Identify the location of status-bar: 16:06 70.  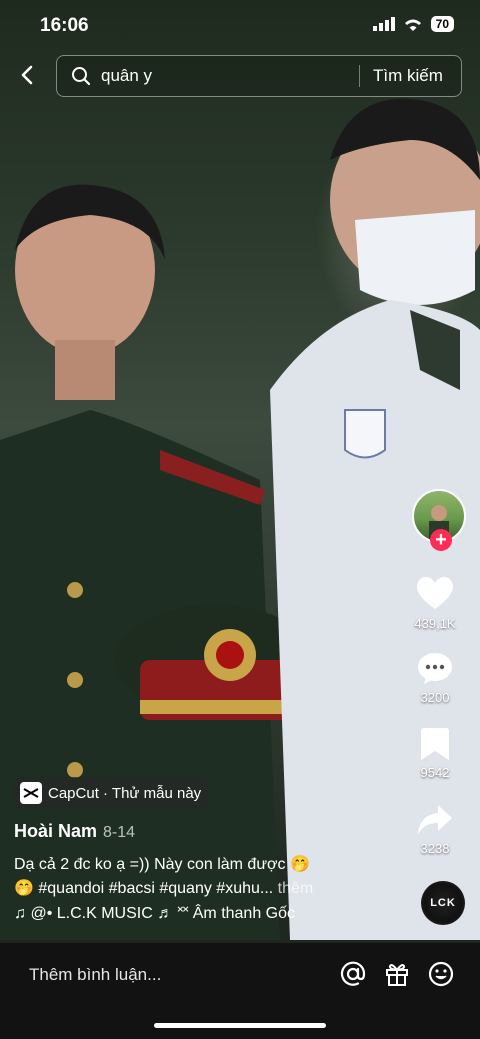
(240, 25).